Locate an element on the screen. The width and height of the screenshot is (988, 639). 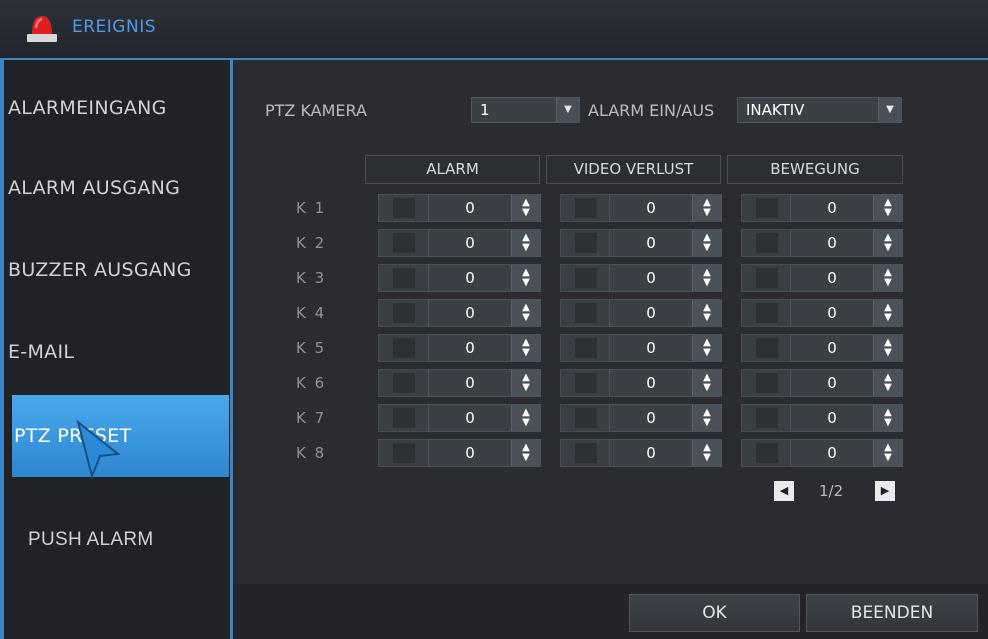
sidebar-item-alarmeingang: ALARMEINGANG is located at coordinates (118, 108).